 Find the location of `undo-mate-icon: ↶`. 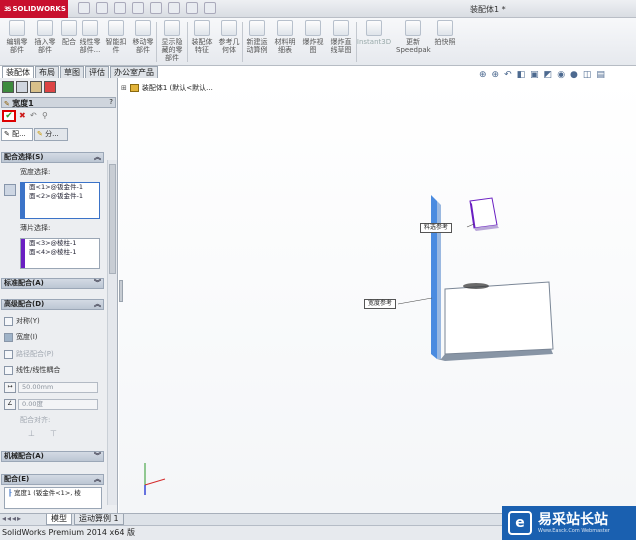

undo-mate-icon: ↶ is located at coordinates (33, 115).